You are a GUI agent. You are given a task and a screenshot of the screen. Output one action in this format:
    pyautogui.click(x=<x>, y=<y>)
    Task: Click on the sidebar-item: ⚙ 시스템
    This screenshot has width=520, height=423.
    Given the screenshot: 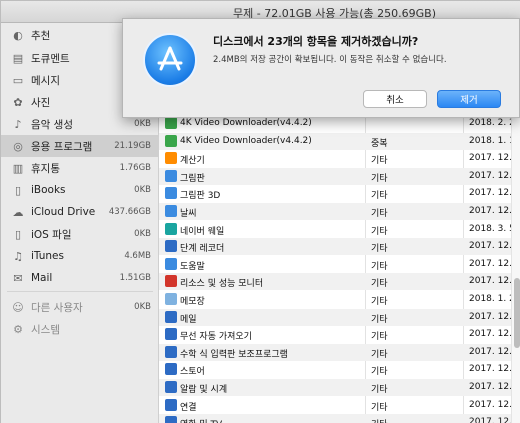 What is the action you would take?
    pyautogui.click(x=80, y=329)
    